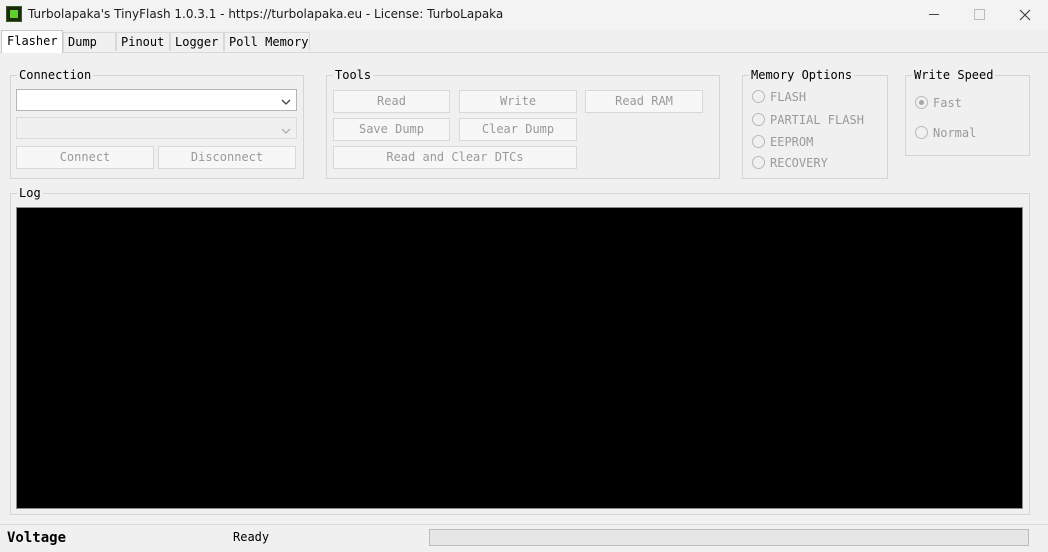 This screenshot has width=1048, height=552. I want to click on memory-option-partial-flash: PARTIAL FLASH, so click(808, 120).